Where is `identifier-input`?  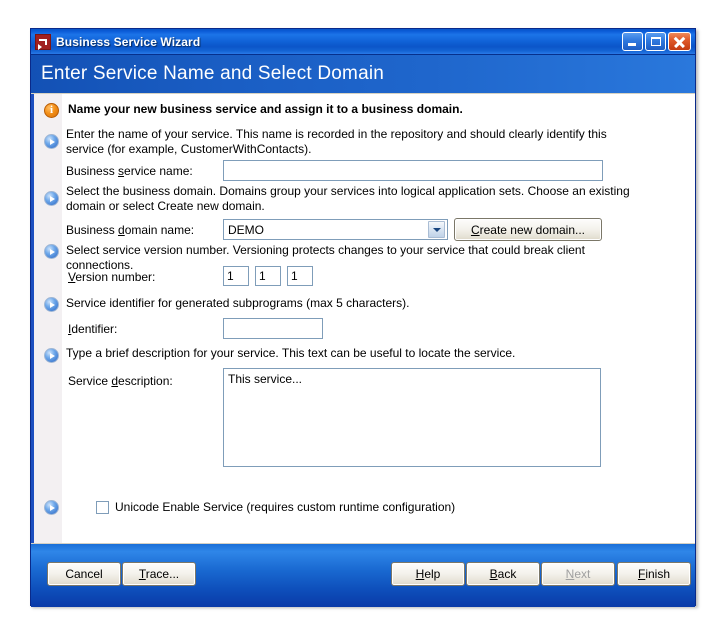
identifier-input is located at coordinates (273, 328).